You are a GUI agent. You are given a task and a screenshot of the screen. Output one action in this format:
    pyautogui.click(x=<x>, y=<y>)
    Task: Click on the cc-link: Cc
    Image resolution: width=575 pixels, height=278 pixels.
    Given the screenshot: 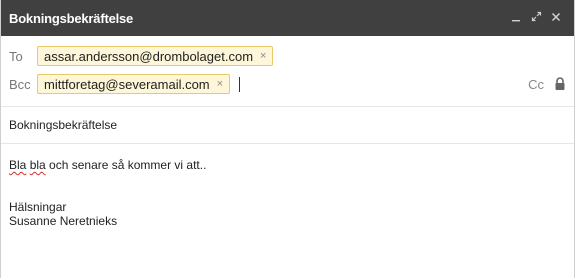 What is the action you would take?
    pyautogui.click(x=536, y=84)
    